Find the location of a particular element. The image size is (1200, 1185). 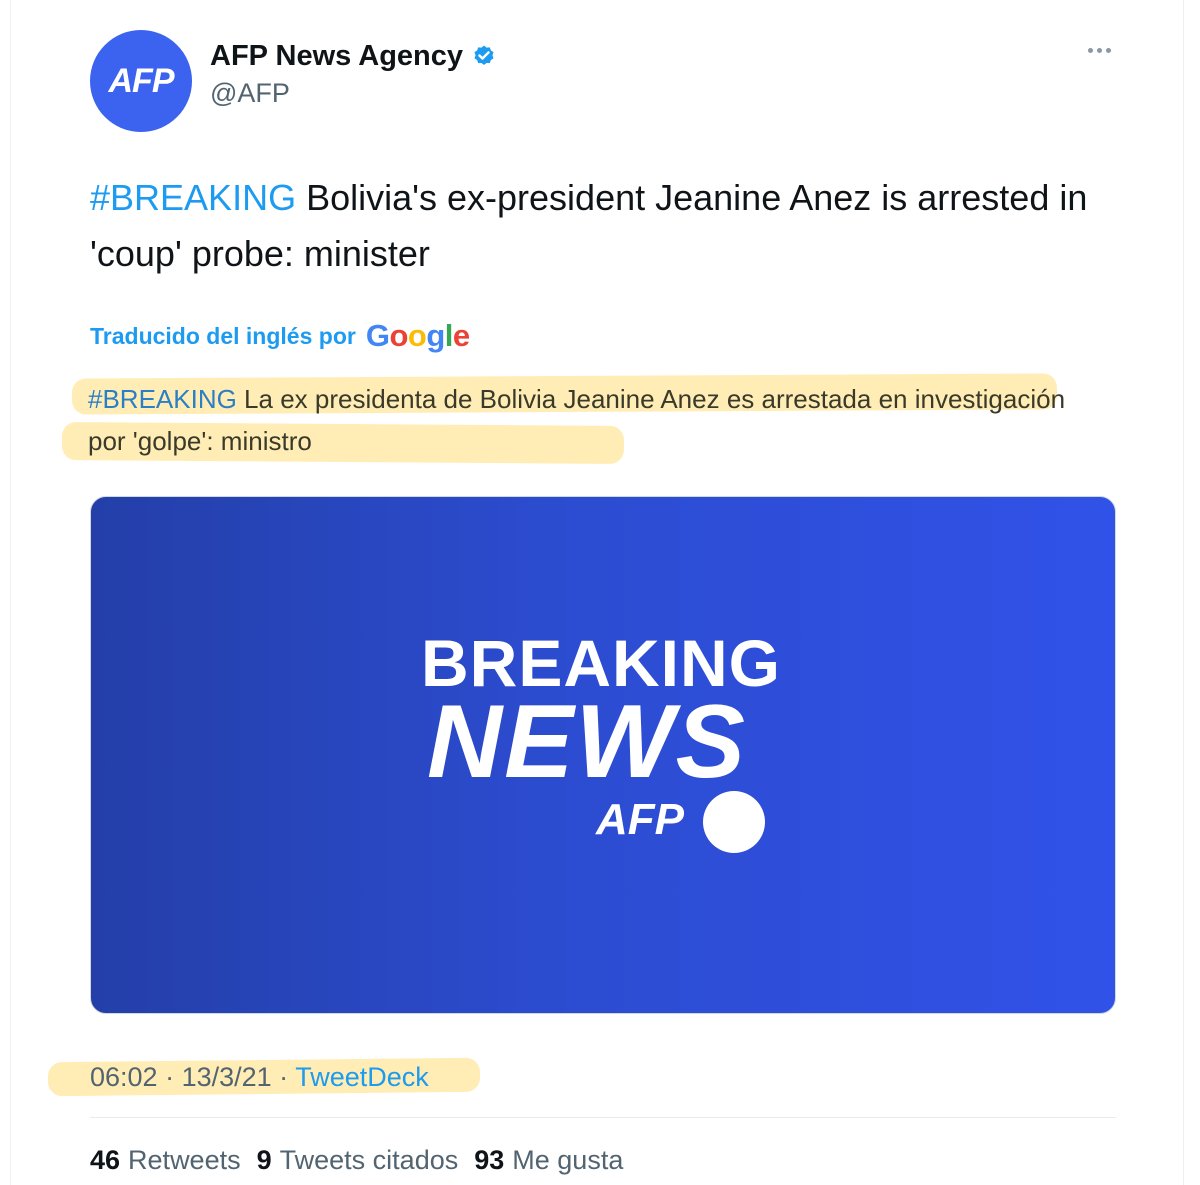

retweets-label: Retweets is located at coordinates (184, 1160).